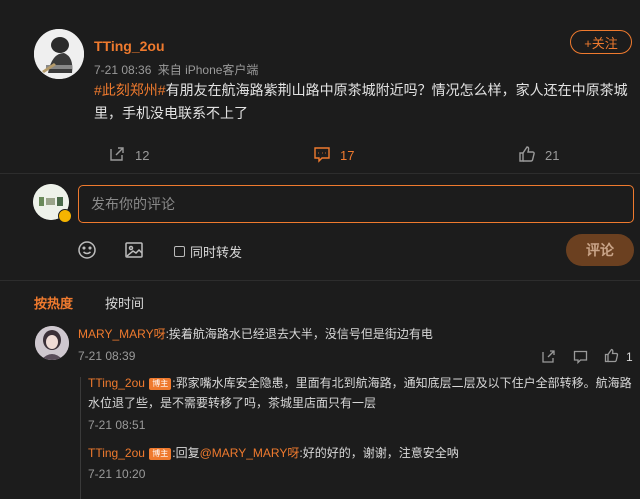 This screenshot has height=499, width=640. Describe the element at coordinates (52, 343) in the screenshot. I see `commenter-avatar` at that location.